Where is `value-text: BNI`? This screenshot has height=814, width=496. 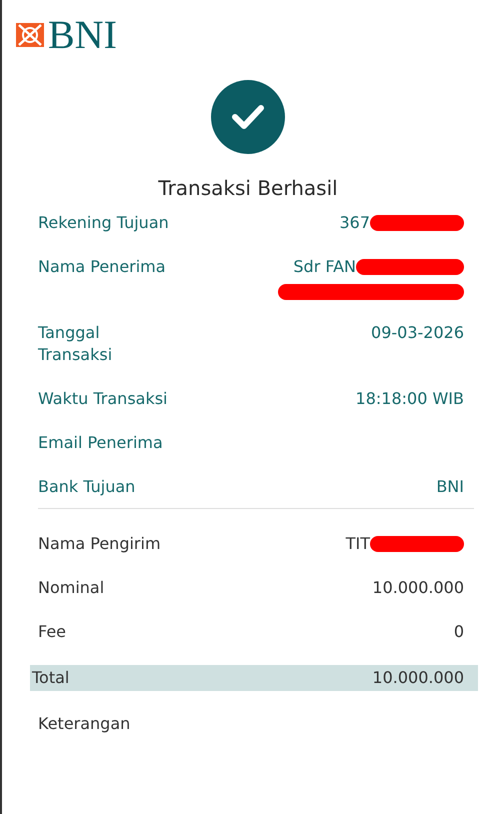
value-text: BNI is located at coordinates (450, 487).